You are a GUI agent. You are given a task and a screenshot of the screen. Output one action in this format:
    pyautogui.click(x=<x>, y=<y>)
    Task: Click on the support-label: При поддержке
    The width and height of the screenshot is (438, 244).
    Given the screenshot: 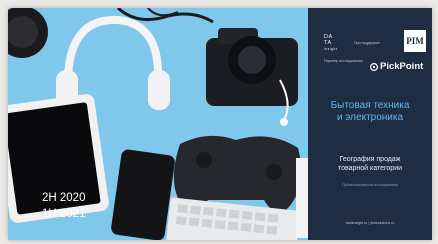 What is the action you would take?
    pyautogui.click(x=367, y=43)
    